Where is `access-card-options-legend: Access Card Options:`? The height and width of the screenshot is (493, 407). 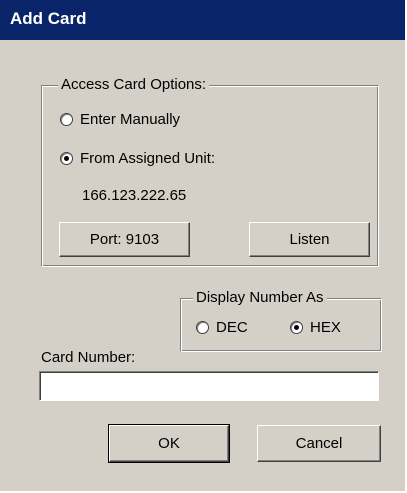
access-card-options-legend: Access Card Options: is located at coordinates (134, 85).